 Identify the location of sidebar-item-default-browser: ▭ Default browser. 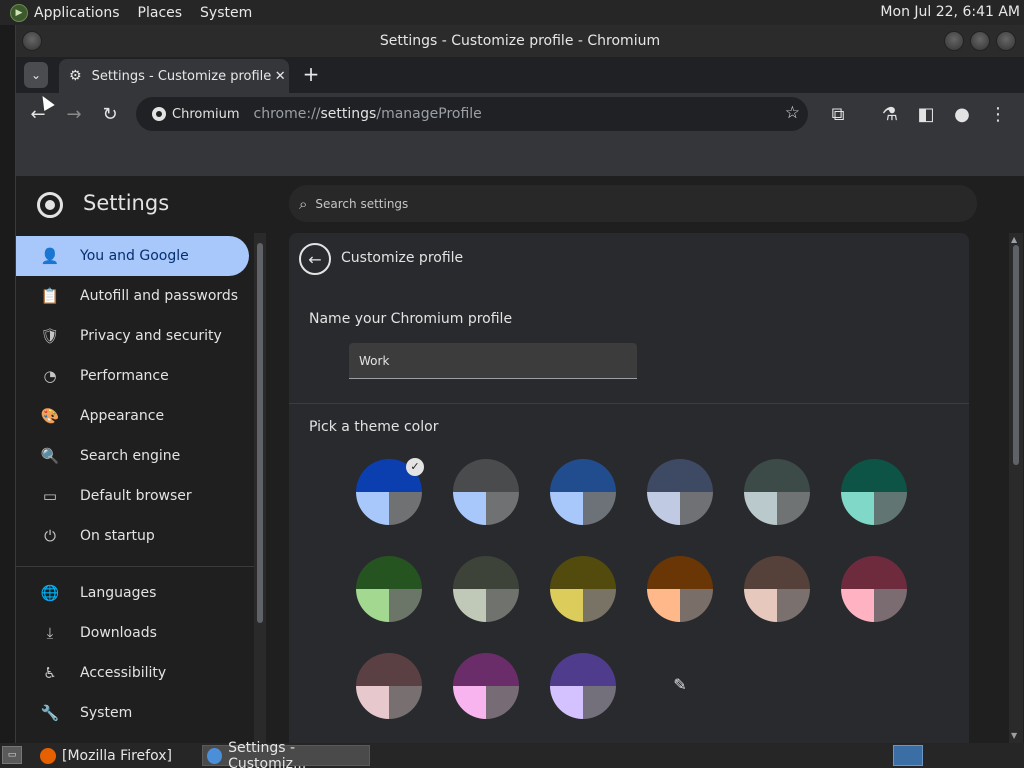
(132, 496).